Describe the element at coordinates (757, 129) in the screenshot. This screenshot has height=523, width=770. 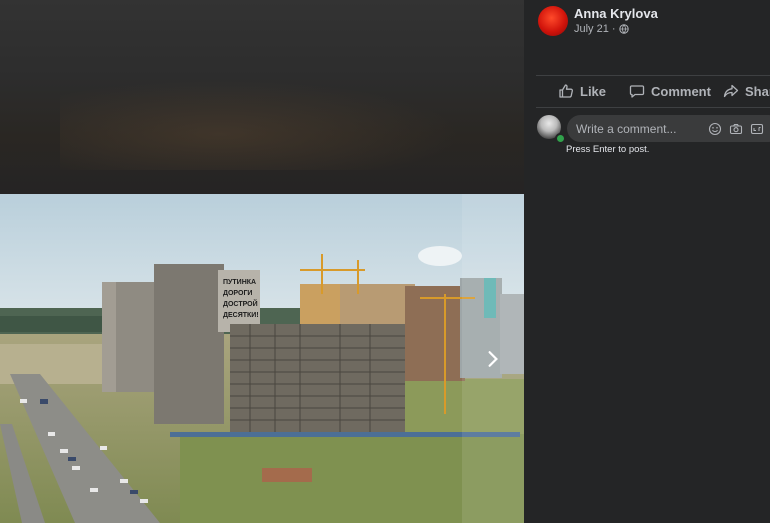
I see `gif-icon` at that location.